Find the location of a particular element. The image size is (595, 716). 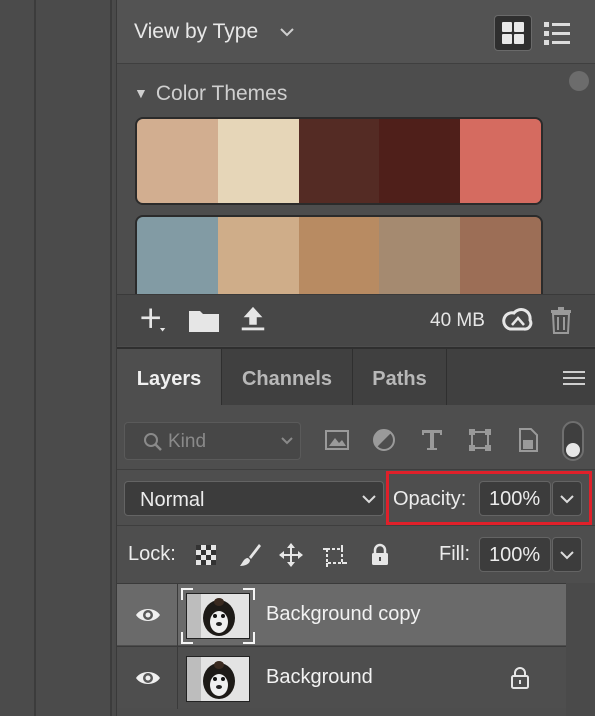

shape-layer-filter-icon is located at coordinates (480, 440).